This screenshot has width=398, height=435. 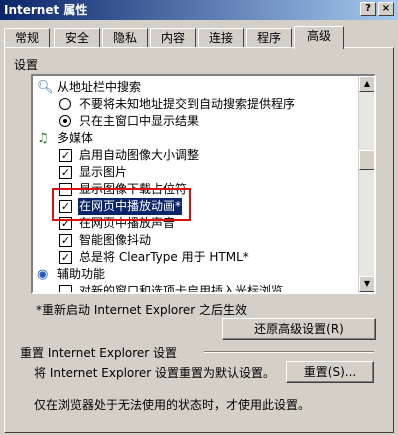 I want to click on list-item: ✓ 启用自动图像大小调整, so click(x=195, y=155).